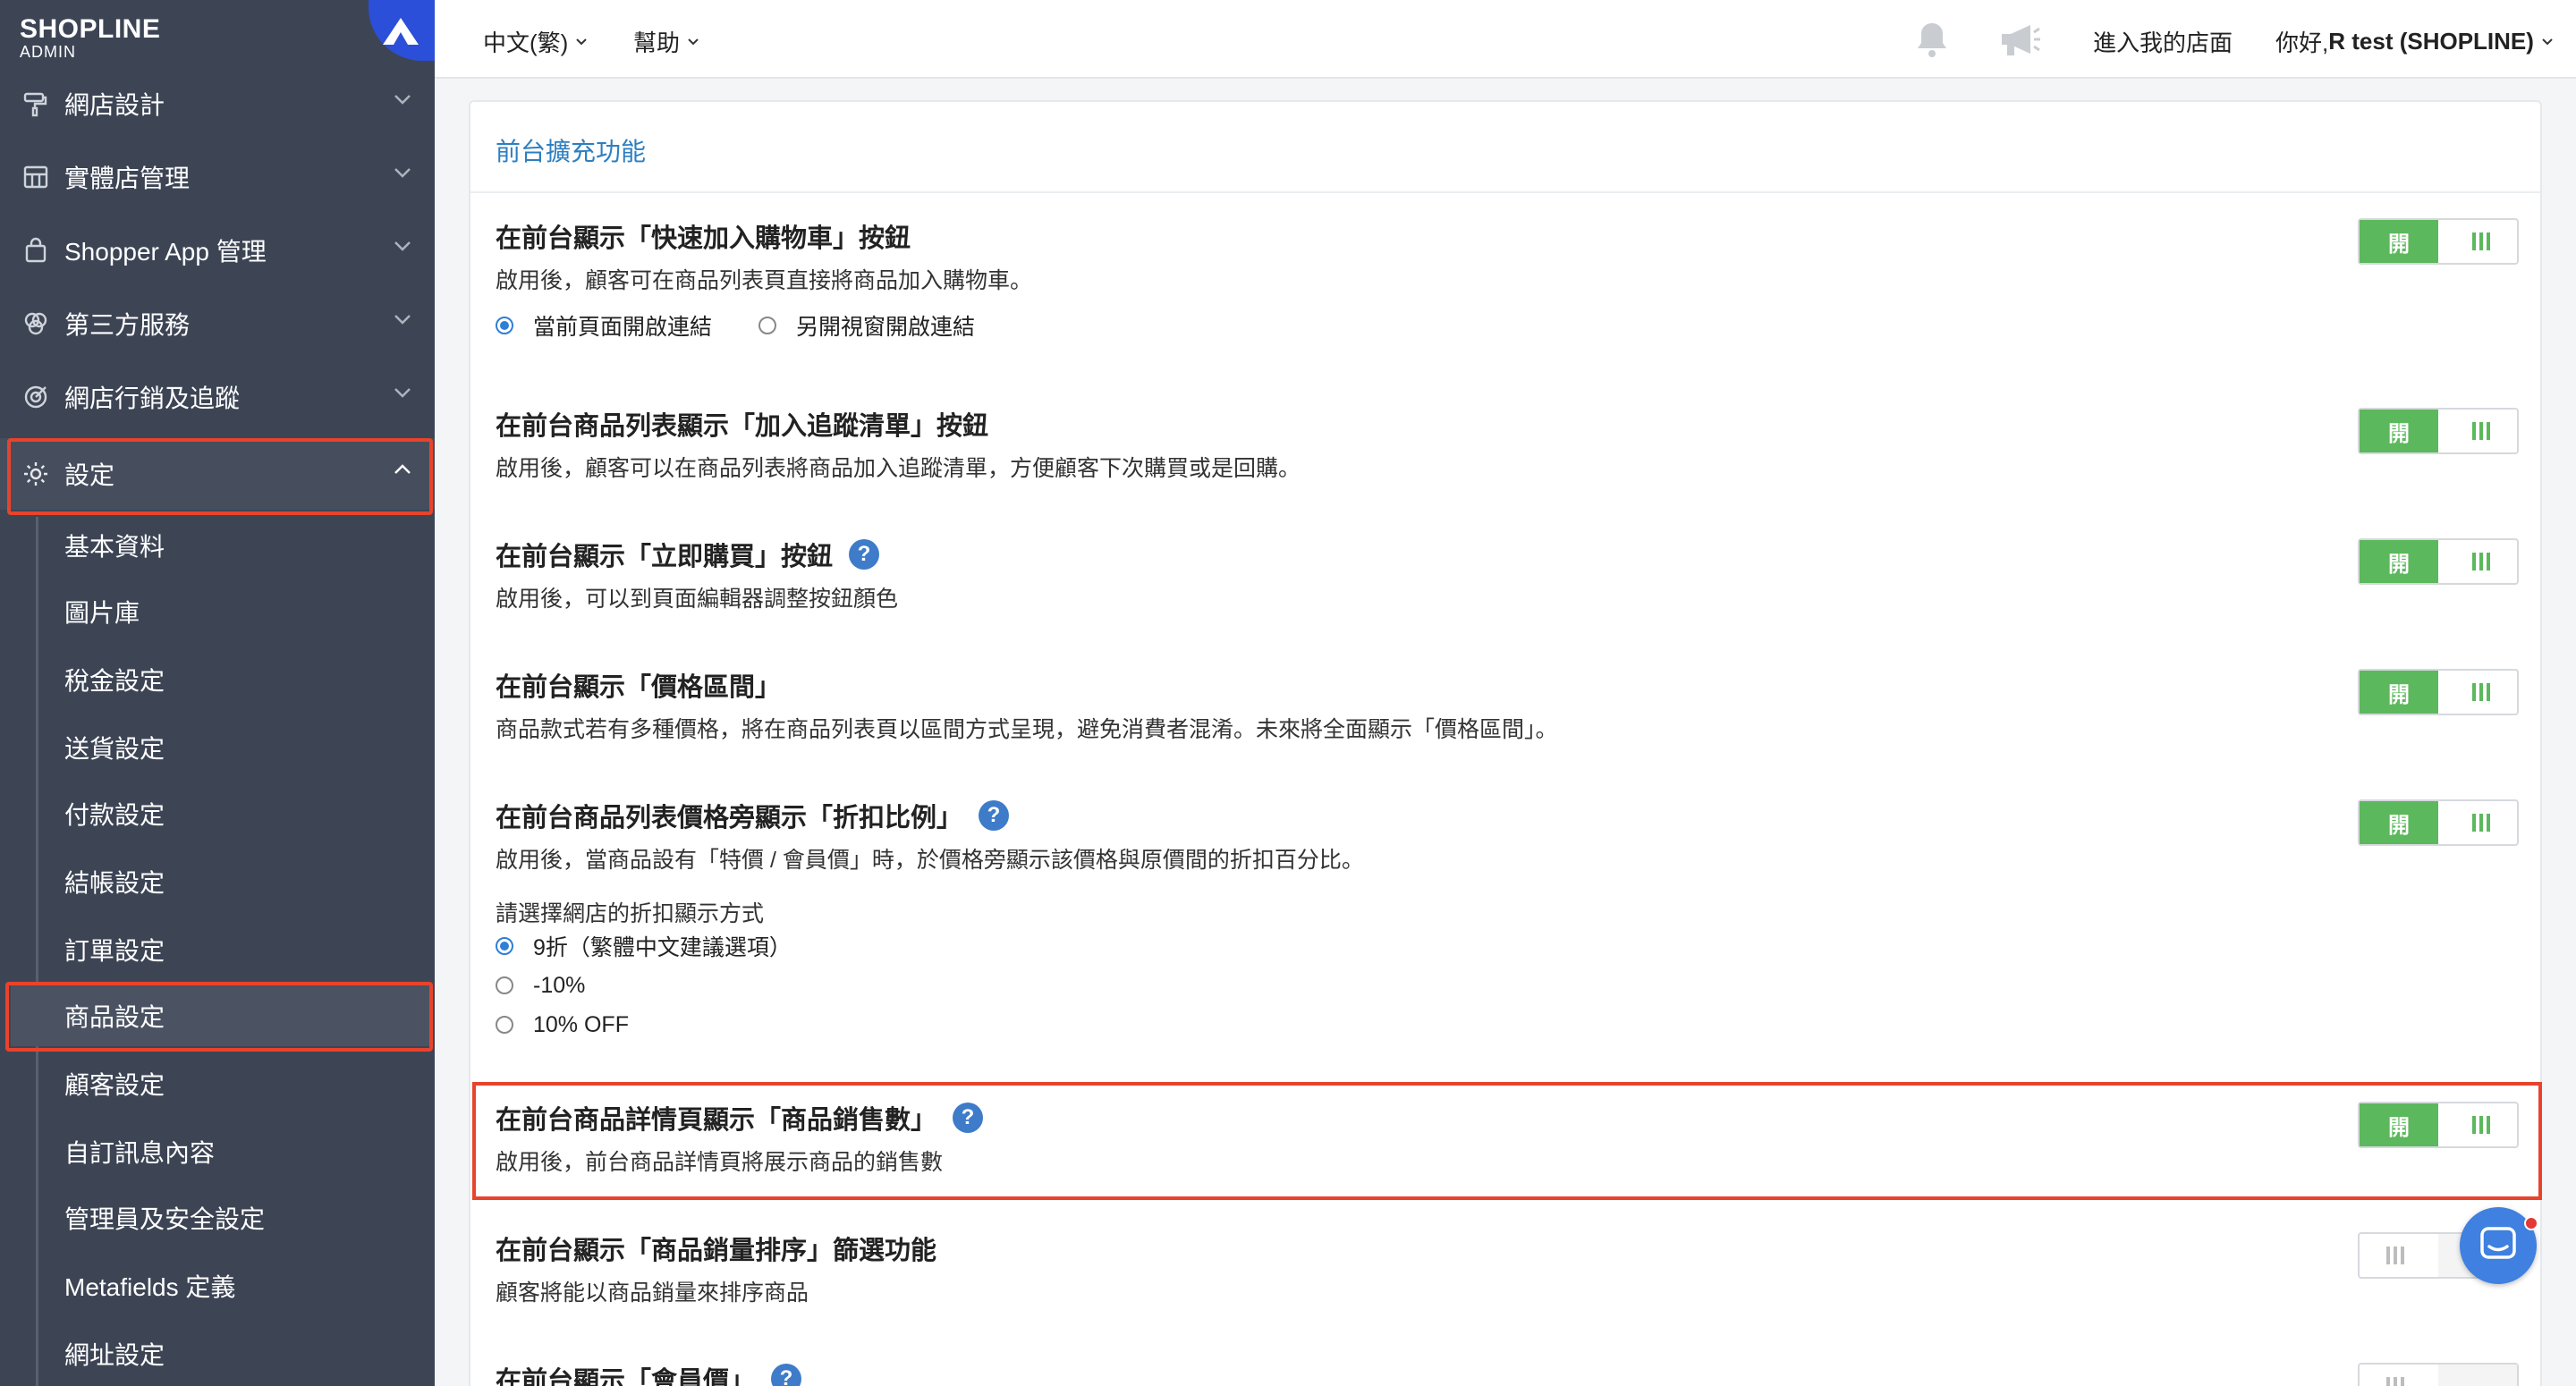  What do you see at coordinates (898, 468) in the screenshot?
I see `setting-desc: 啟用後，顧客可以在商品列表將商品加入追蹤清單，方便顧客下次購買或是回購。` at bounding box center [898, 468].